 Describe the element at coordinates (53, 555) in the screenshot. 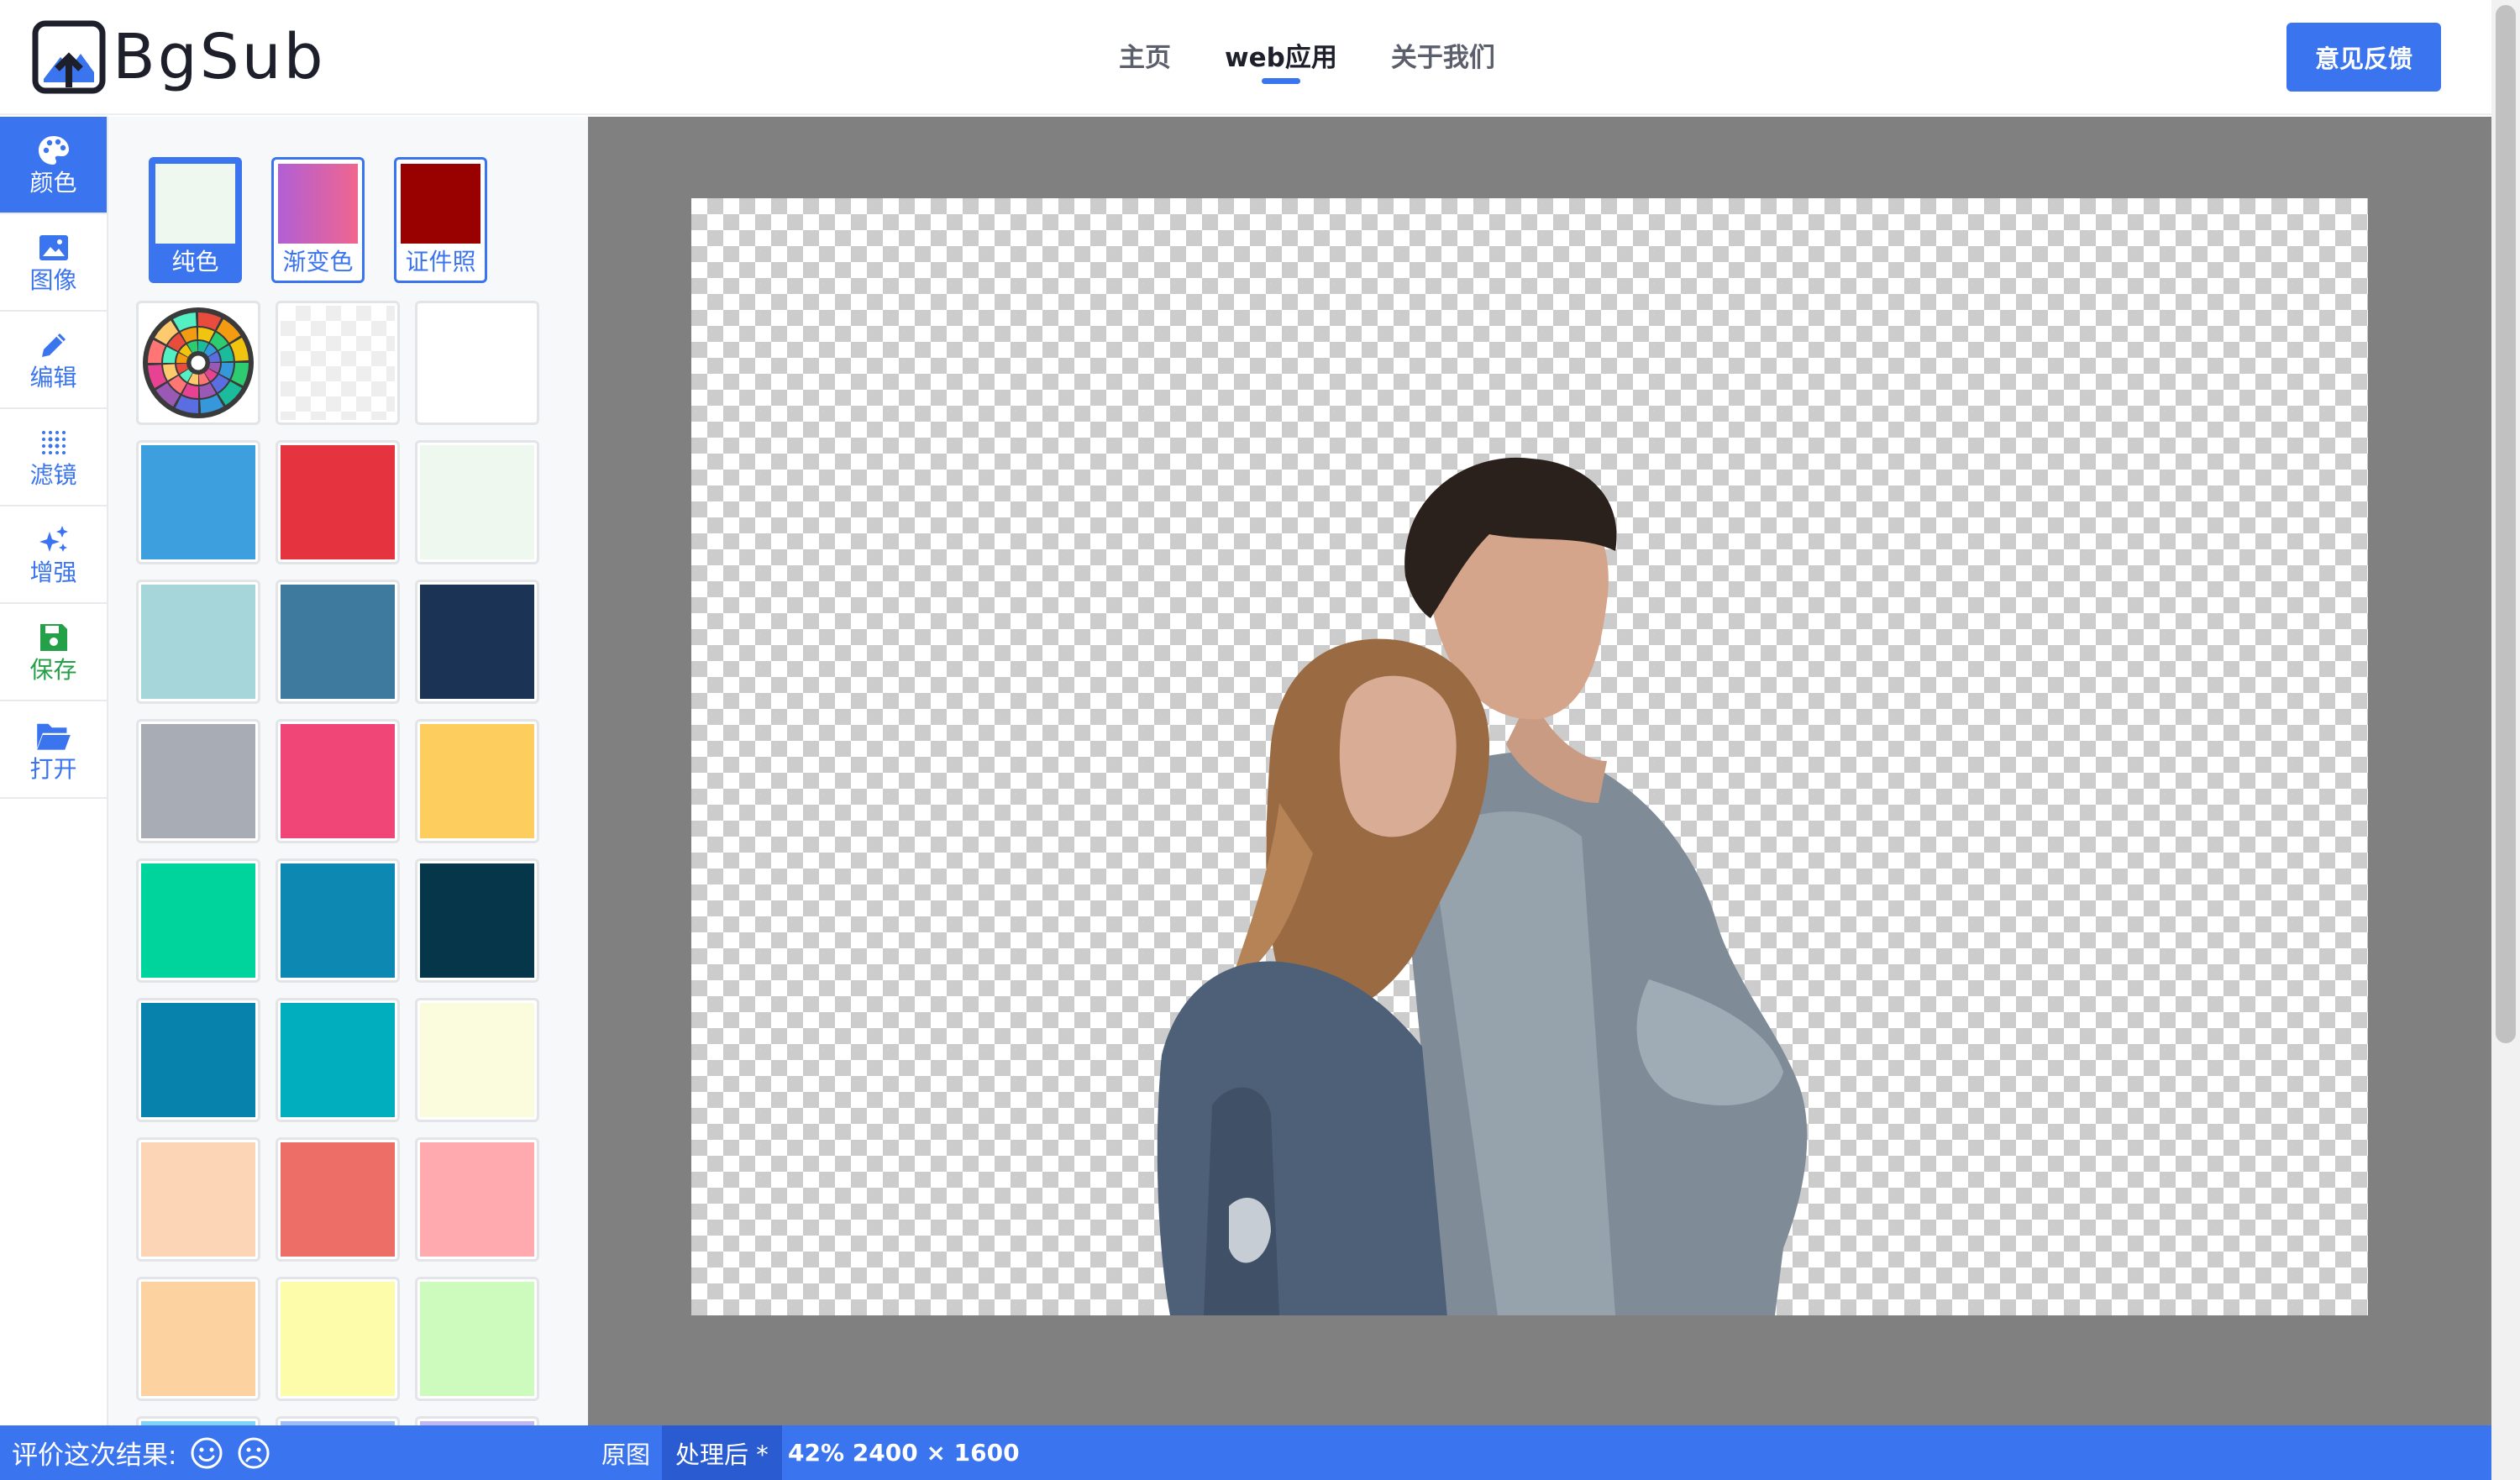

I see `tool-enhance: 增强` at that location.